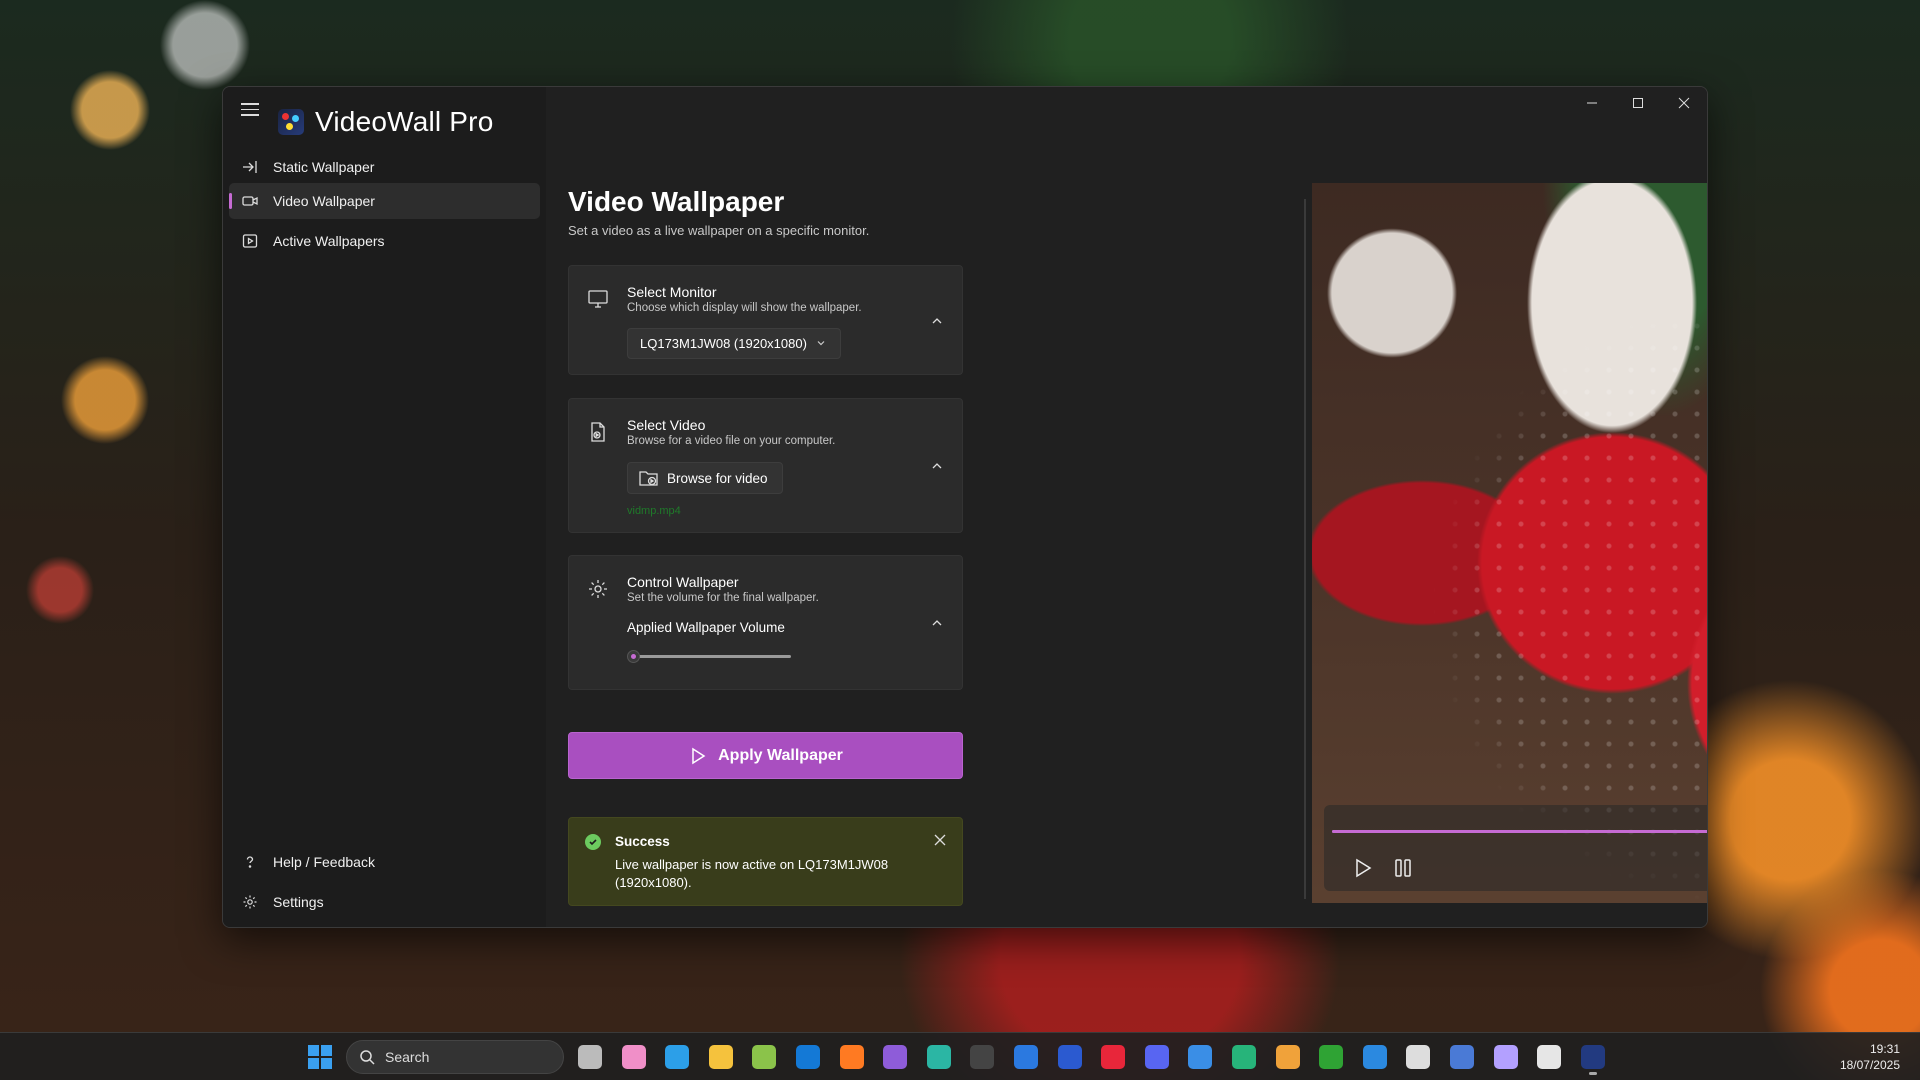 Image resolution: width=1920 pixels, height=1080 pixels. Describe the element at coordinates (723, 343) in the screenshot. I see `monitor-selected-value: LQ173M1JW08 (1920x1080)` at that location.